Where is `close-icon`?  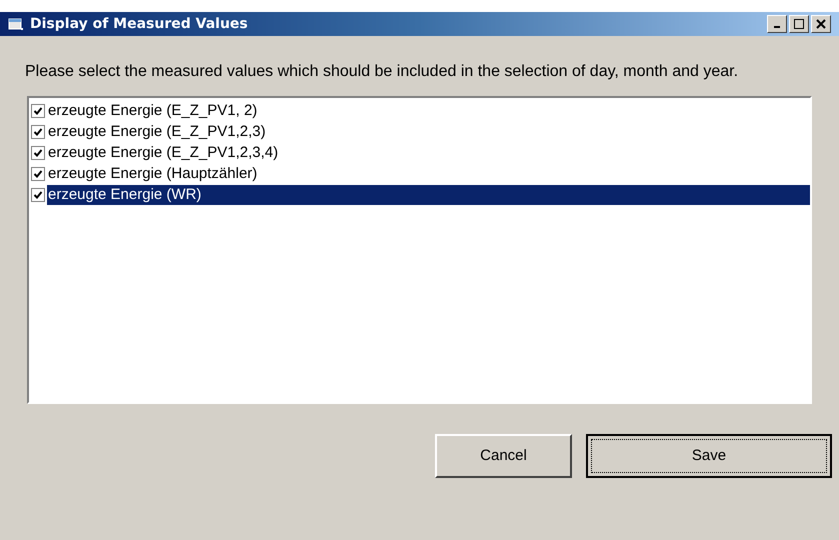 close-icon is located at coordinates (821, 24).